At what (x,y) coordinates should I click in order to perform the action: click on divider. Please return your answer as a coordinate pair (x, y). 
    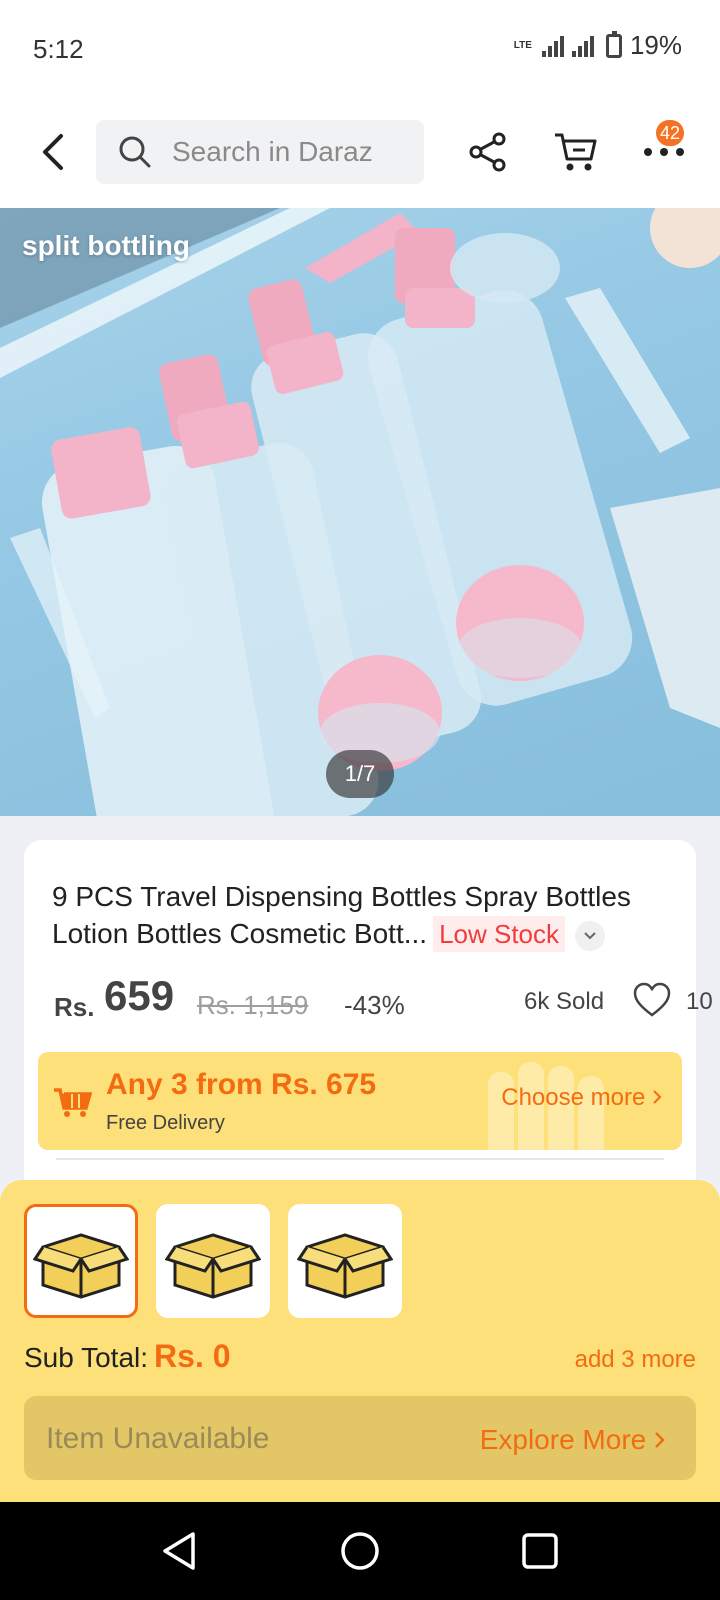
    Looking at the image, I should click on (360, 1159).